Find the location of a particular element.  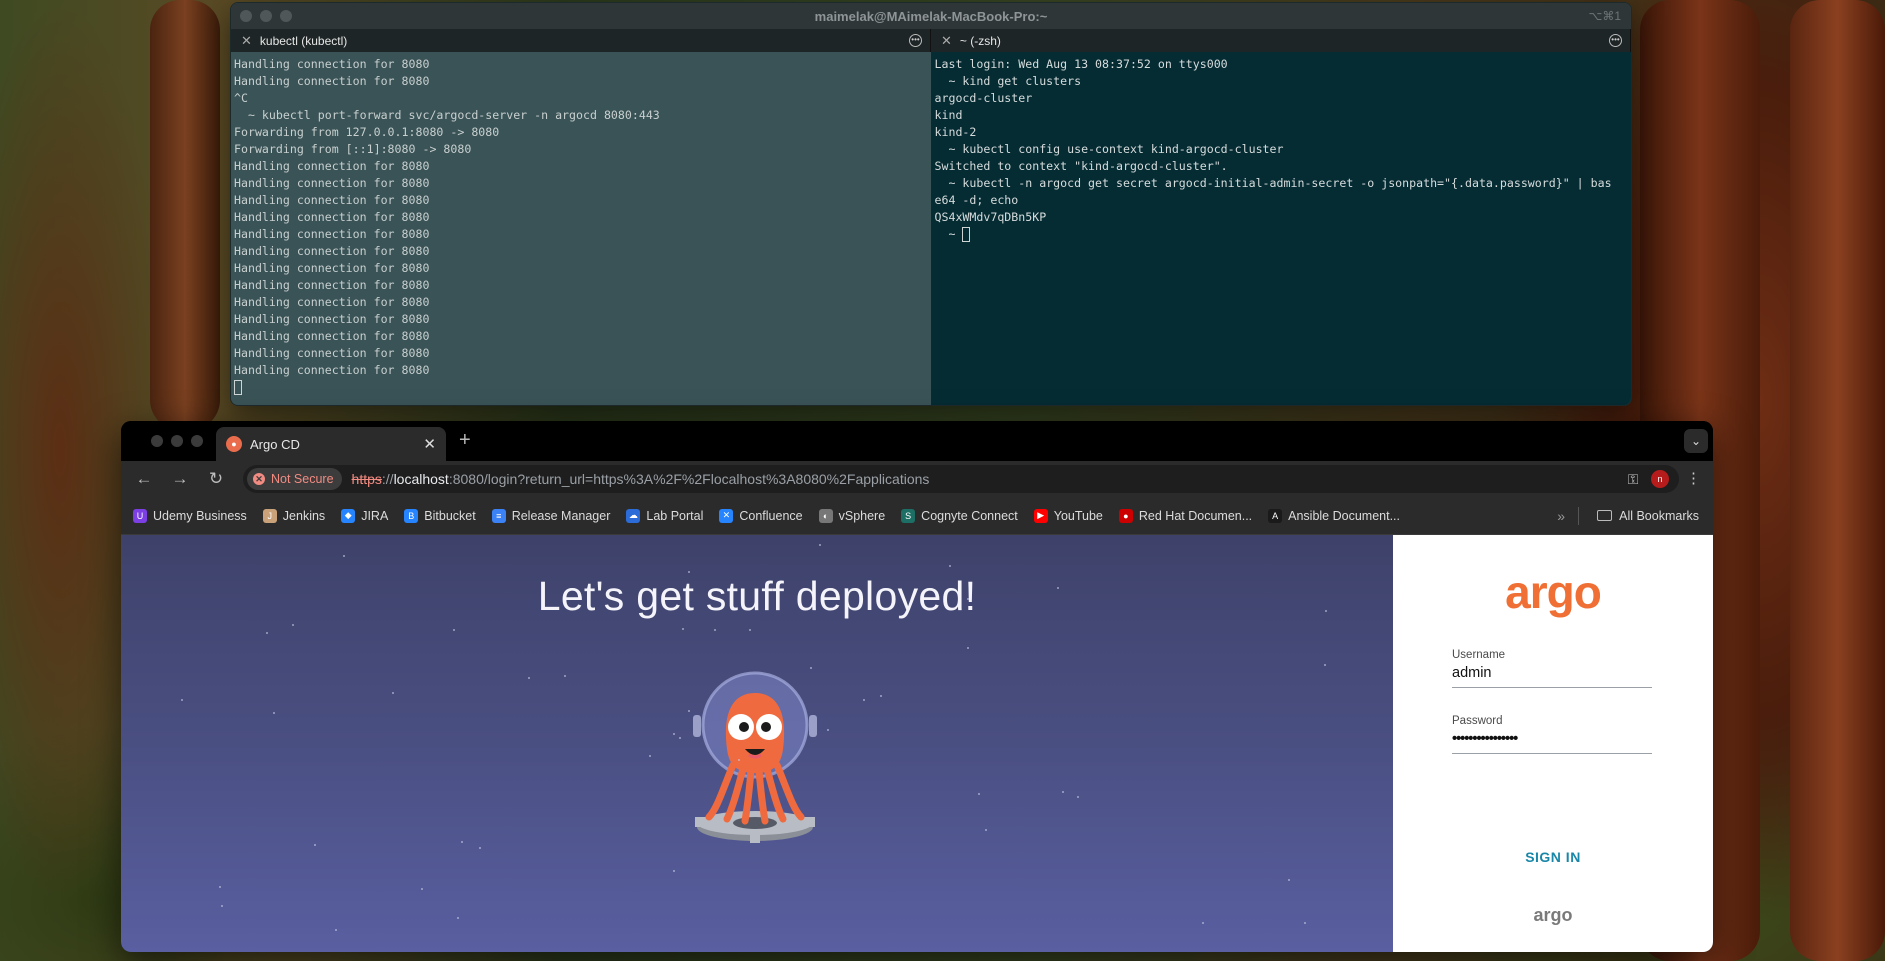

bookmark-item: ▶ YouTube is located at coordinates (1068, 515).